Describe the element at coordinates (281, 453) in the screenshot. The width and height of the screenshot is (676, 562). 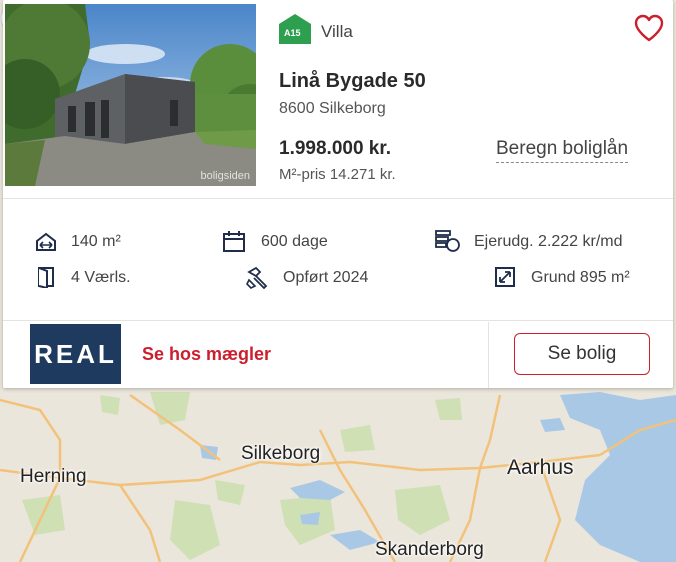
I see `map-label-silkeborg: Silkeborg` at that location.